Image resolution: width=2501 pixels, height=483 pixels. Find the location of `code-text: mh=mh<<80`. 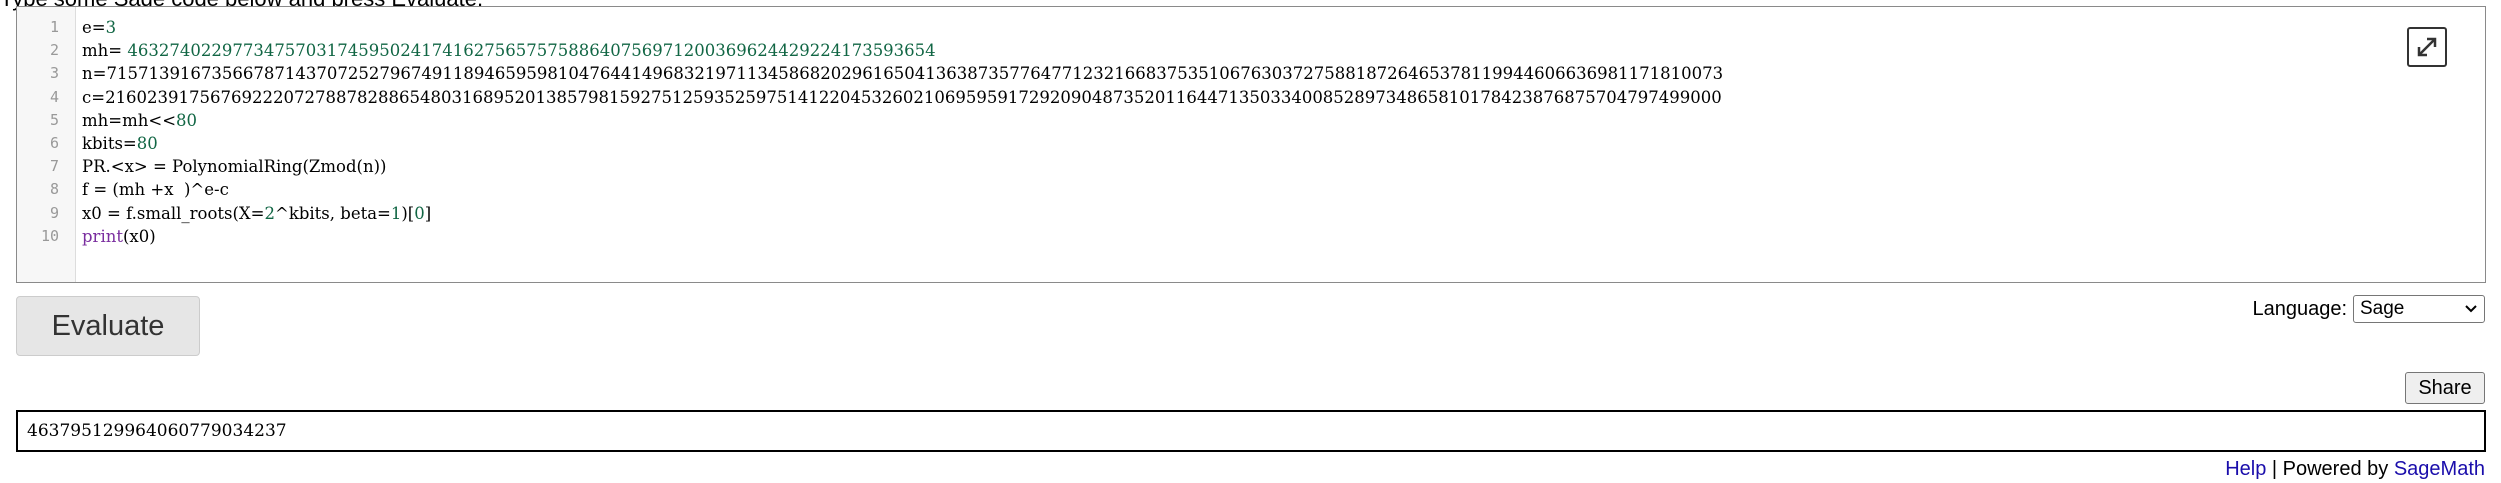

code-text: mh=mh<<80 is located at coordinates (139, 120).